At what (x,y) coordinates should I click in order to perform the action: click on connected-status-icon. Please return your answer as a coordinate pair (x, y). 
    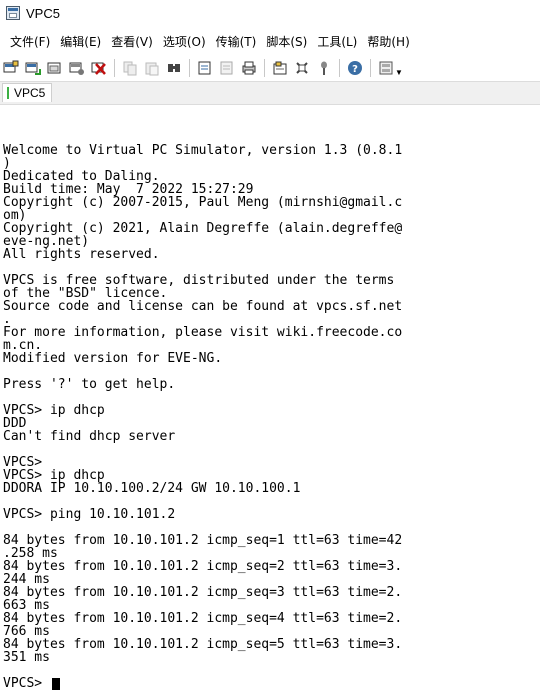
    Looking at the image, I should click on (8, 93).